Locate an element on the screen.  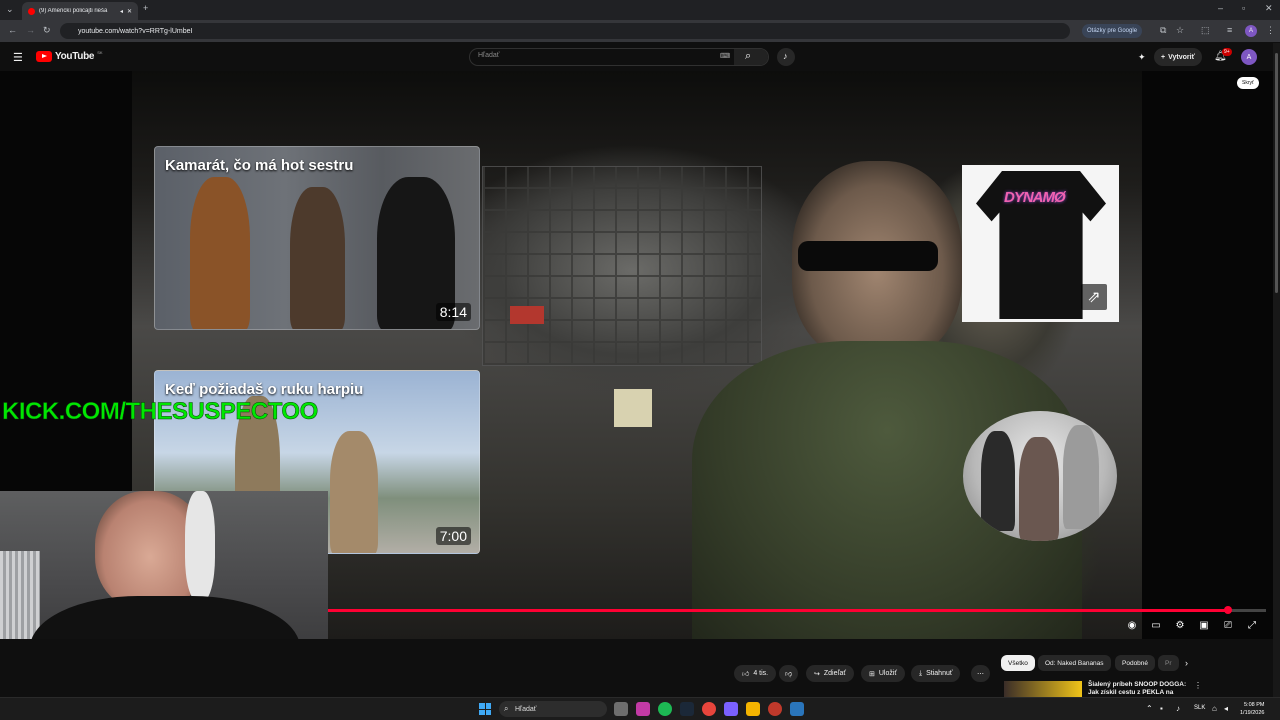
spotify-icon is located at coordinates (665, 709).